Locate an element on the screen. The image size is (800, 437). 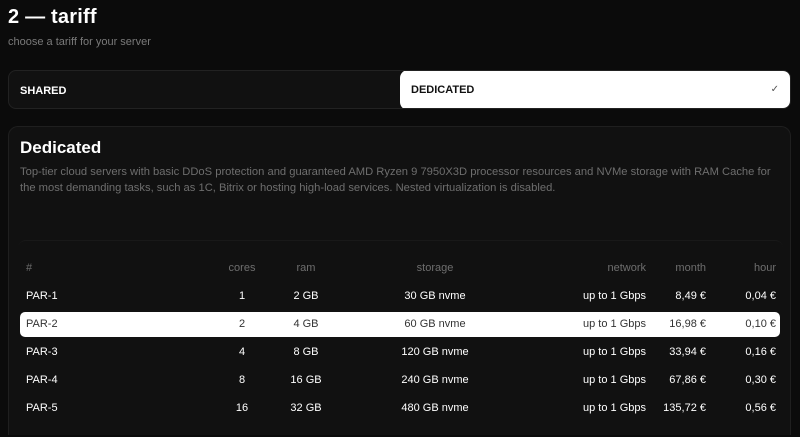
row-hour-price: 0,10 € is located at coordinates (760, 324).